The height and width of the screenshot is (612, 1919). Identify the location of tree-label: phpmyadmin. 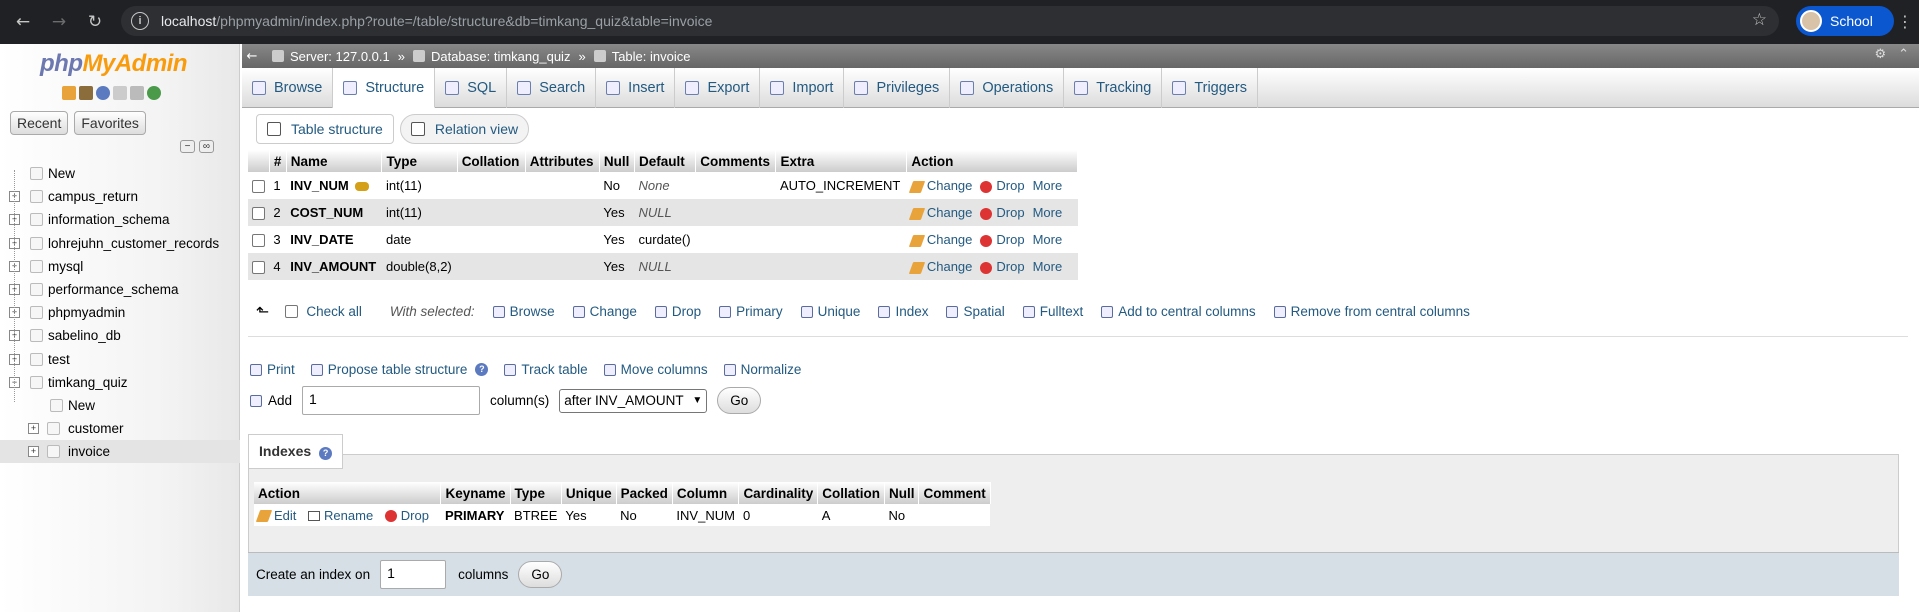
(86, 312).